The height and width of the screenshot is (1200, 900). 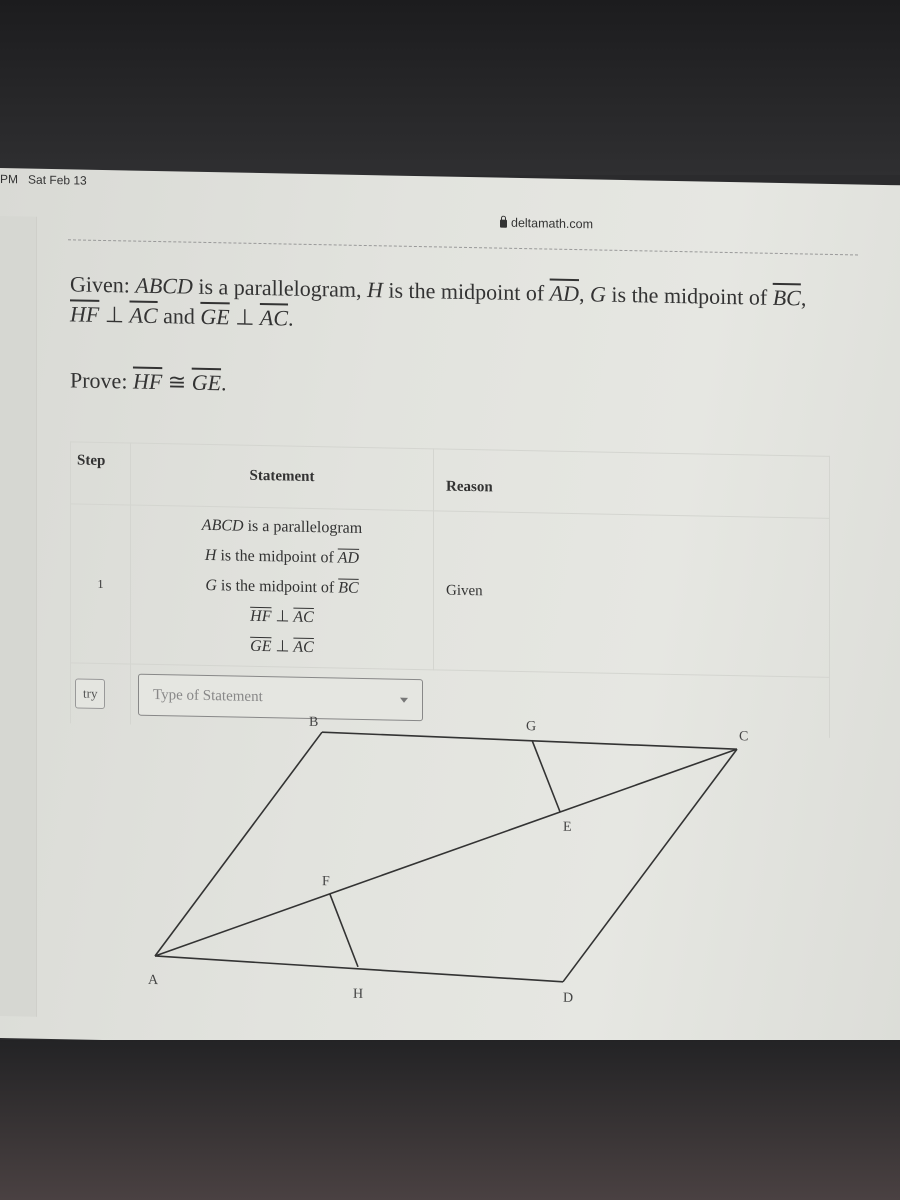 What do you see at coordinates (344, 931) in the screenshot?
I see `segment-hf` at bounding box center [344, 931].